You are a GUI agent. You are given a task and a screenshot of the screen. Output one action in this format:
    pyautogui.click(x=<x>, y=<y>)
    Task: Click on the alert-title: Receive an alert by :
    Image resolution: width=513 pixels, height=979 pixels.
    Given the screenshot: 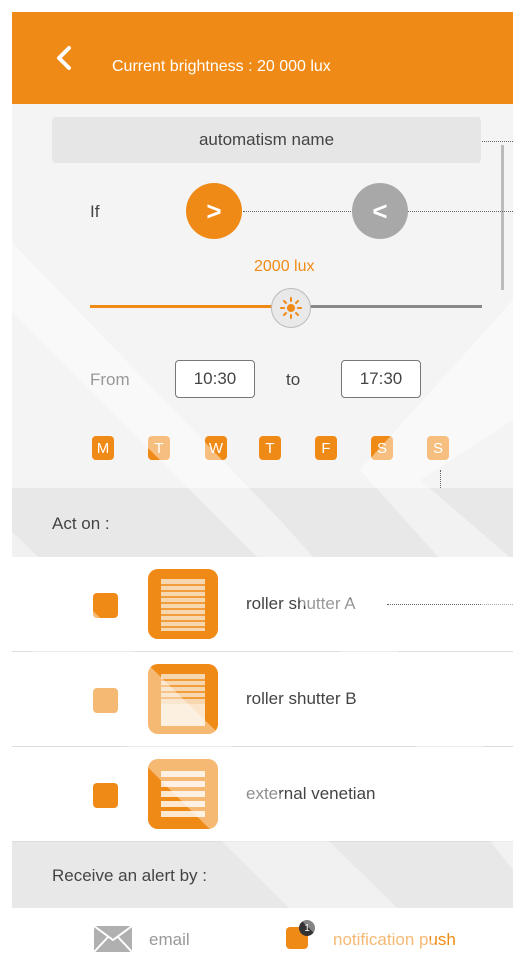 What is the action you would take?
    pyautogui.click(x=129, y=875)
    